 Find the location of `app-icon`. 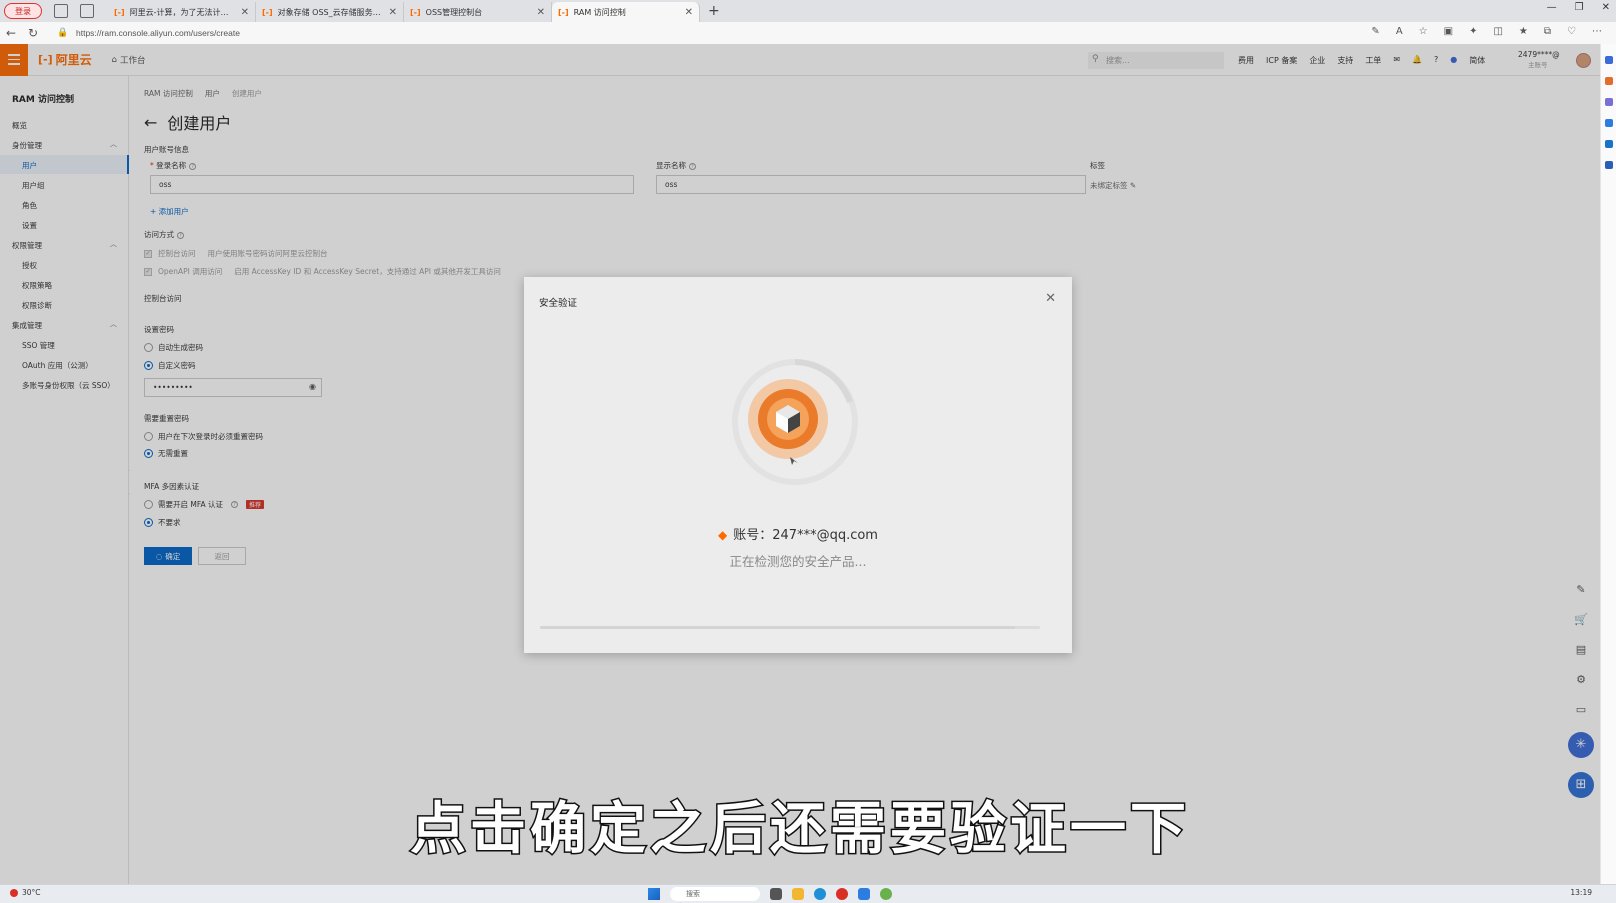

app-icon is located at coordinates (886, 894).